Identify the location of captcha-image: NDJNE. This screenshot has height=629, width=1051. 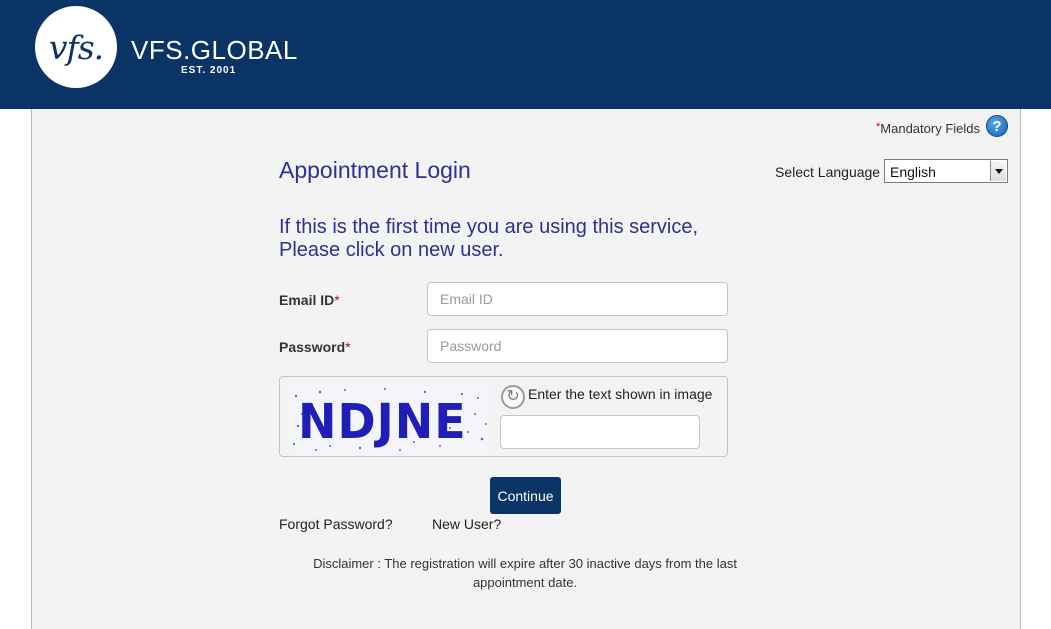
(390, 419).